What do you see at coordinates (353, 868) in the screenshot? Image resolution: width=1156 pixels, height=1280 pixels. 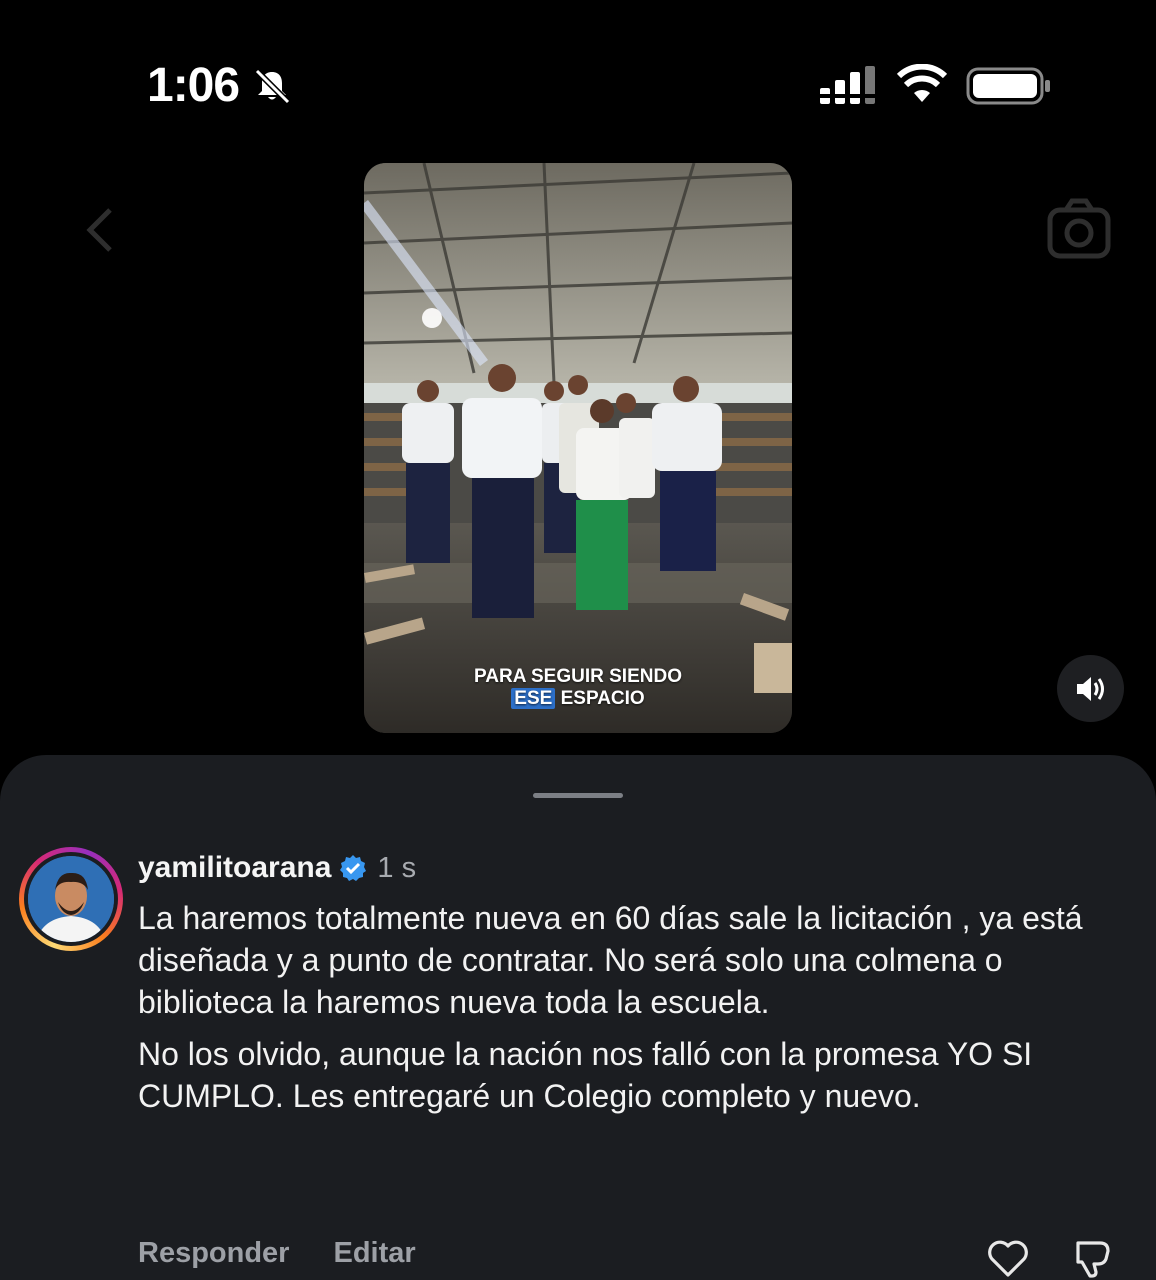 I see `verified-badge-icon` at bounding box center [353, 868].